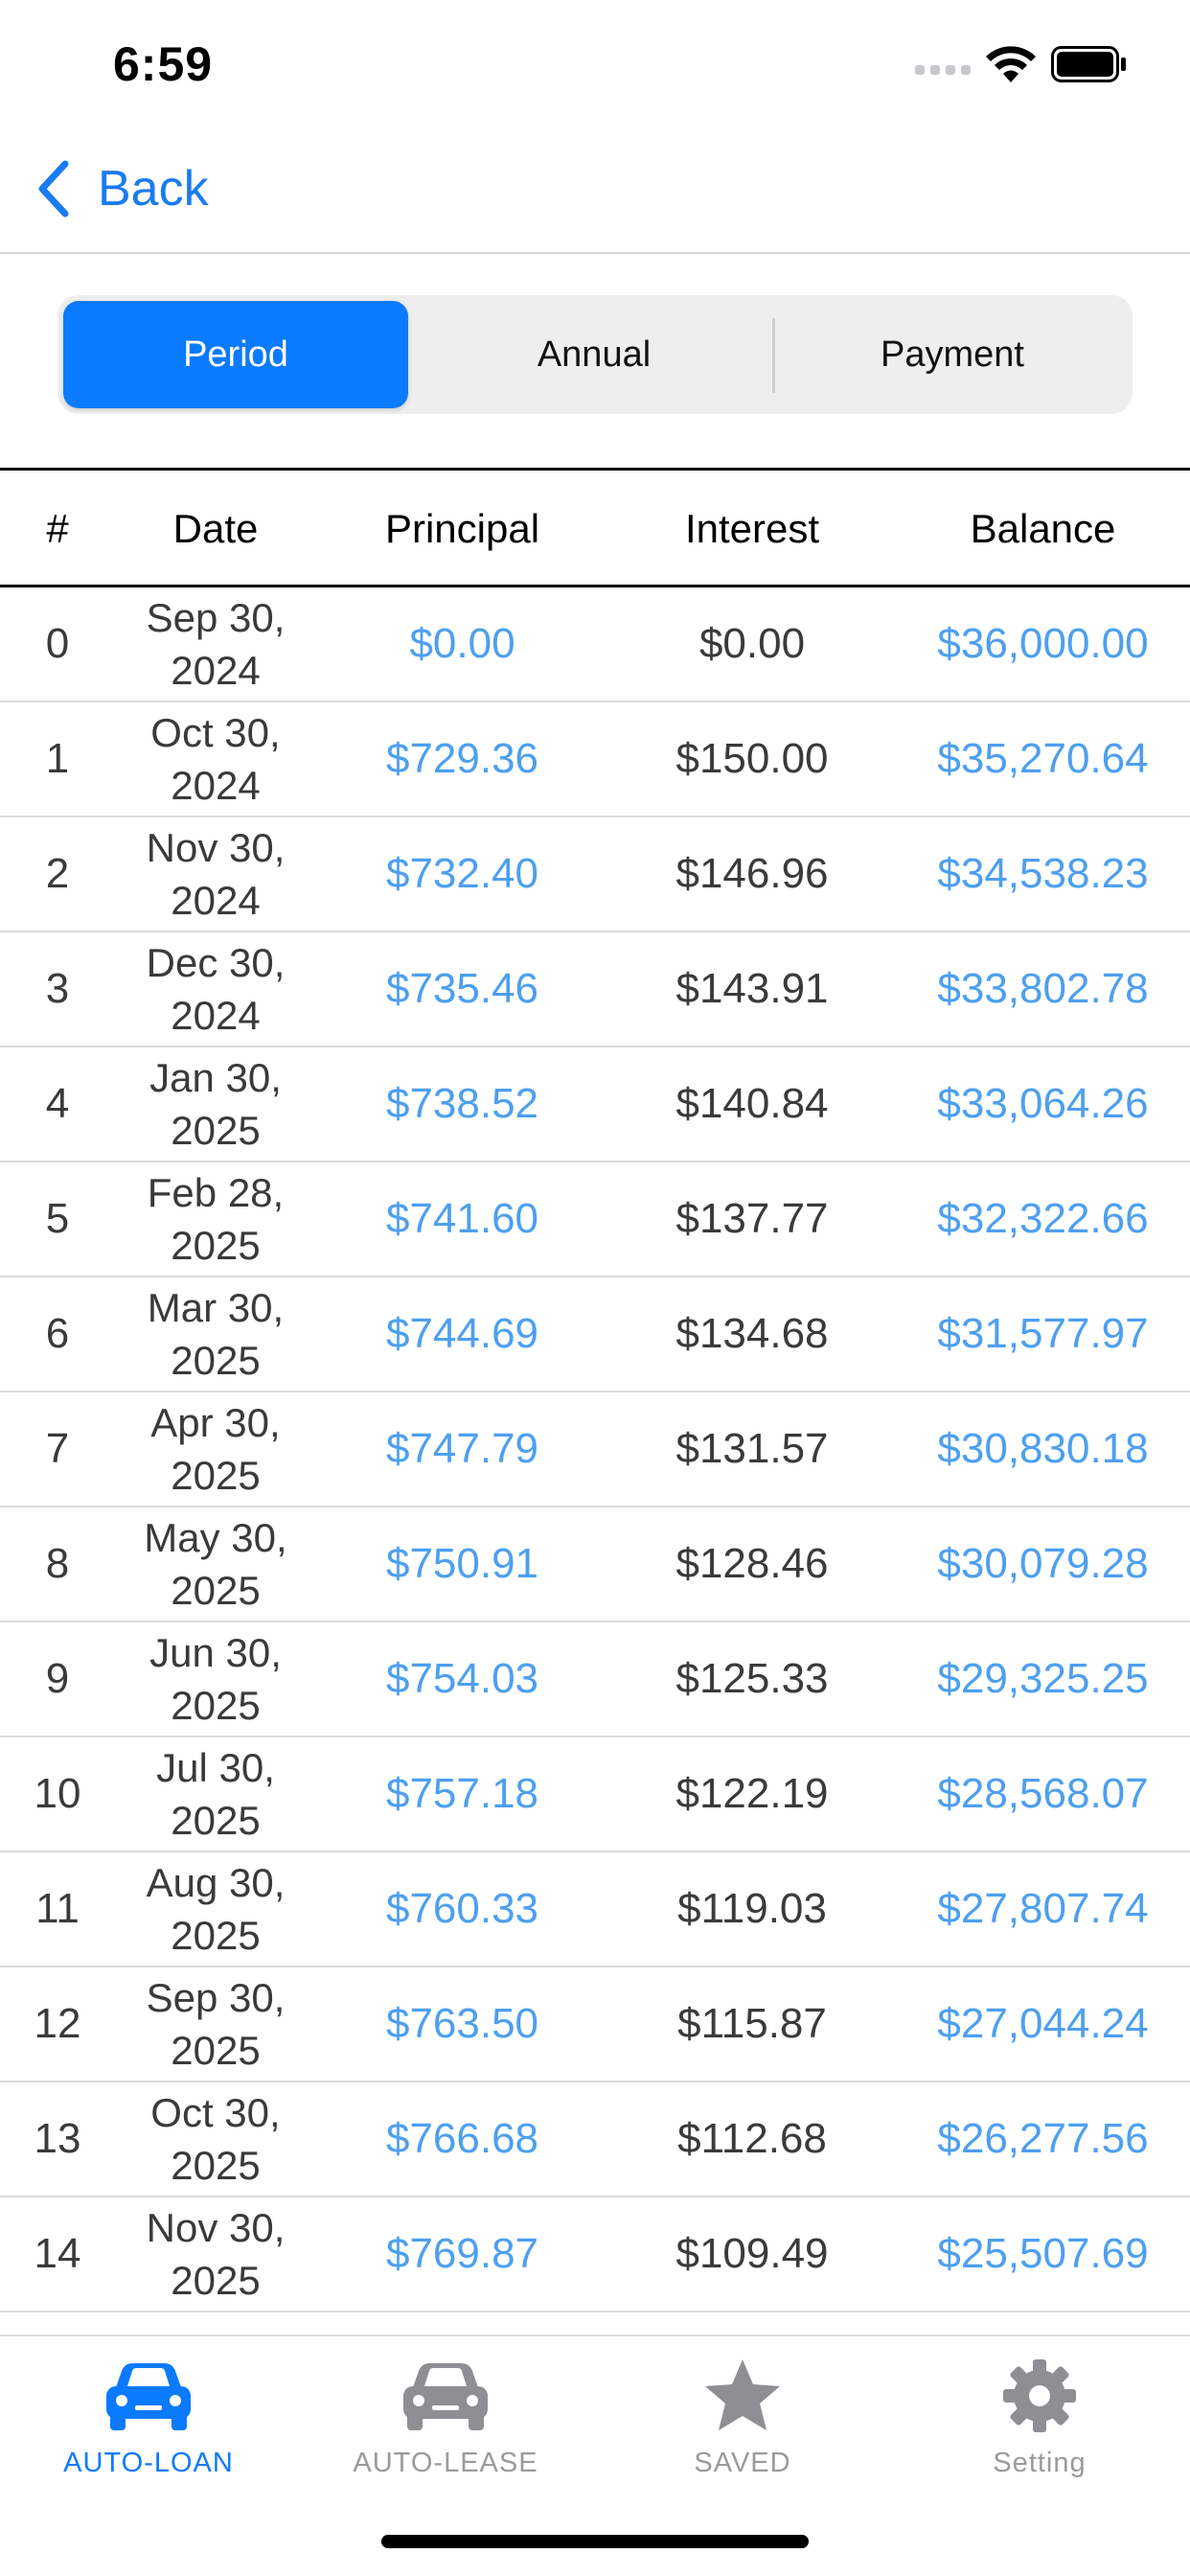 This screenshot has height=2576, width=1190. I want to click on table-row: 12 Sep 30, 2025 $763.50 $115.87 $27,044.24, so click(595, 2024).